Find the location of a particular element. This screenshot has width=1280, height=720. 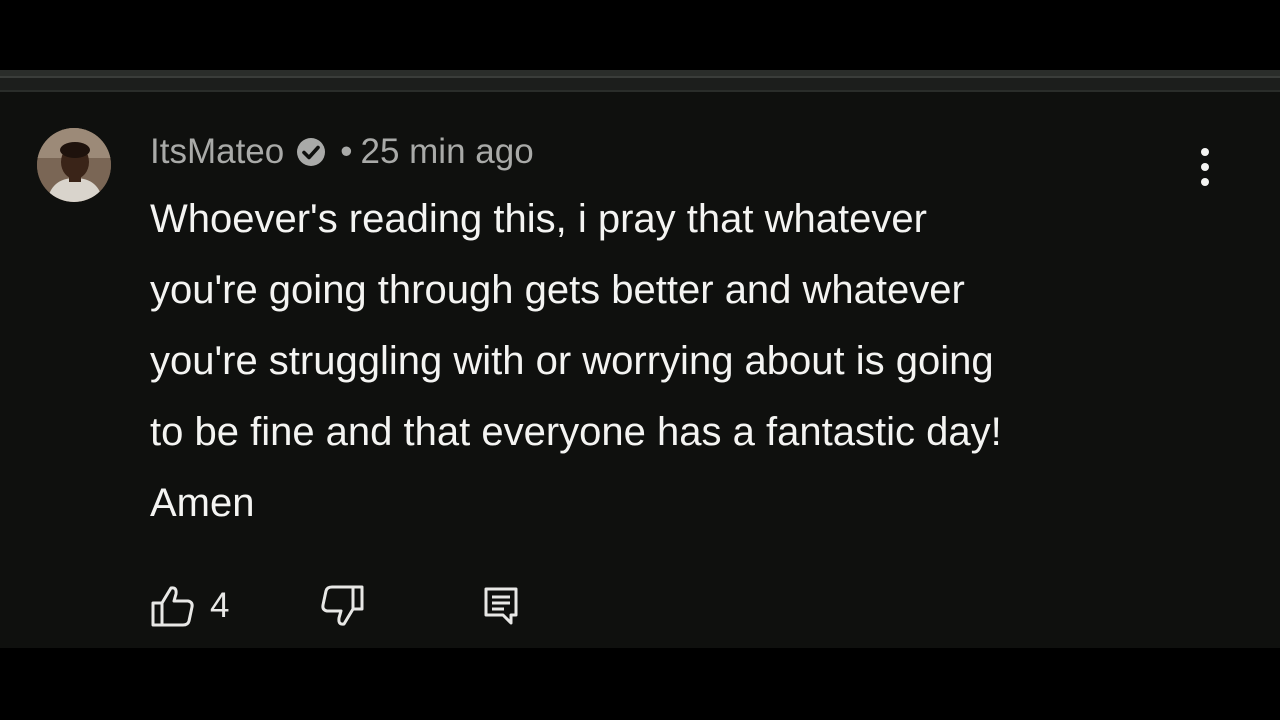

comment-timestamp: 25 min ago is located at coordinates (447, 151).